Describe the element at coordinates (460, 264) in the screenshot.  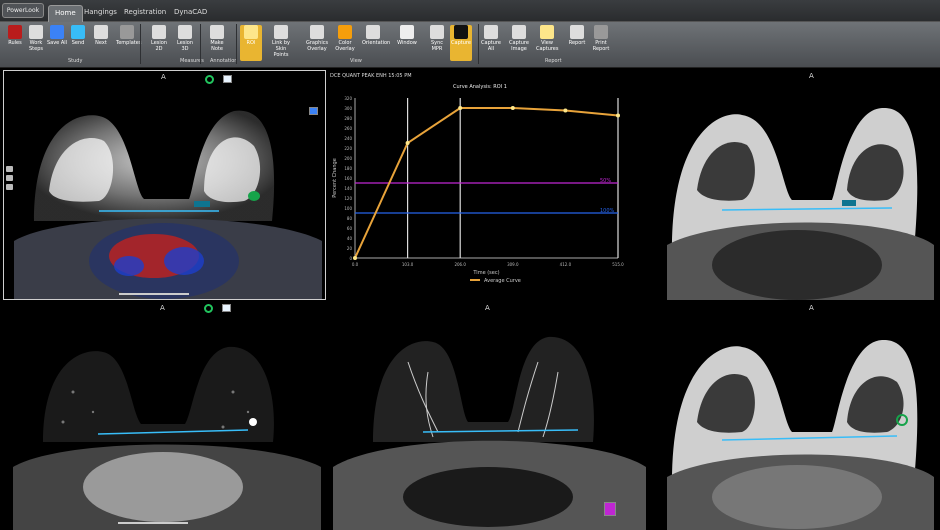
I see `x-tick-label: 206.0` at that location.